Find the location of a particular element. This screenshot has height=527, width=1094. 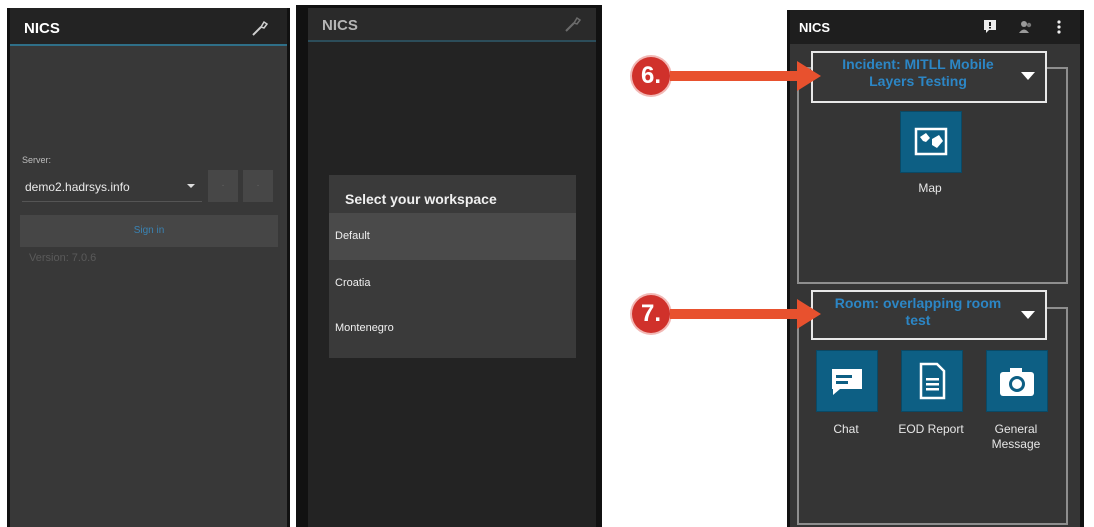

map-icon is located at coordinates (931, 141).